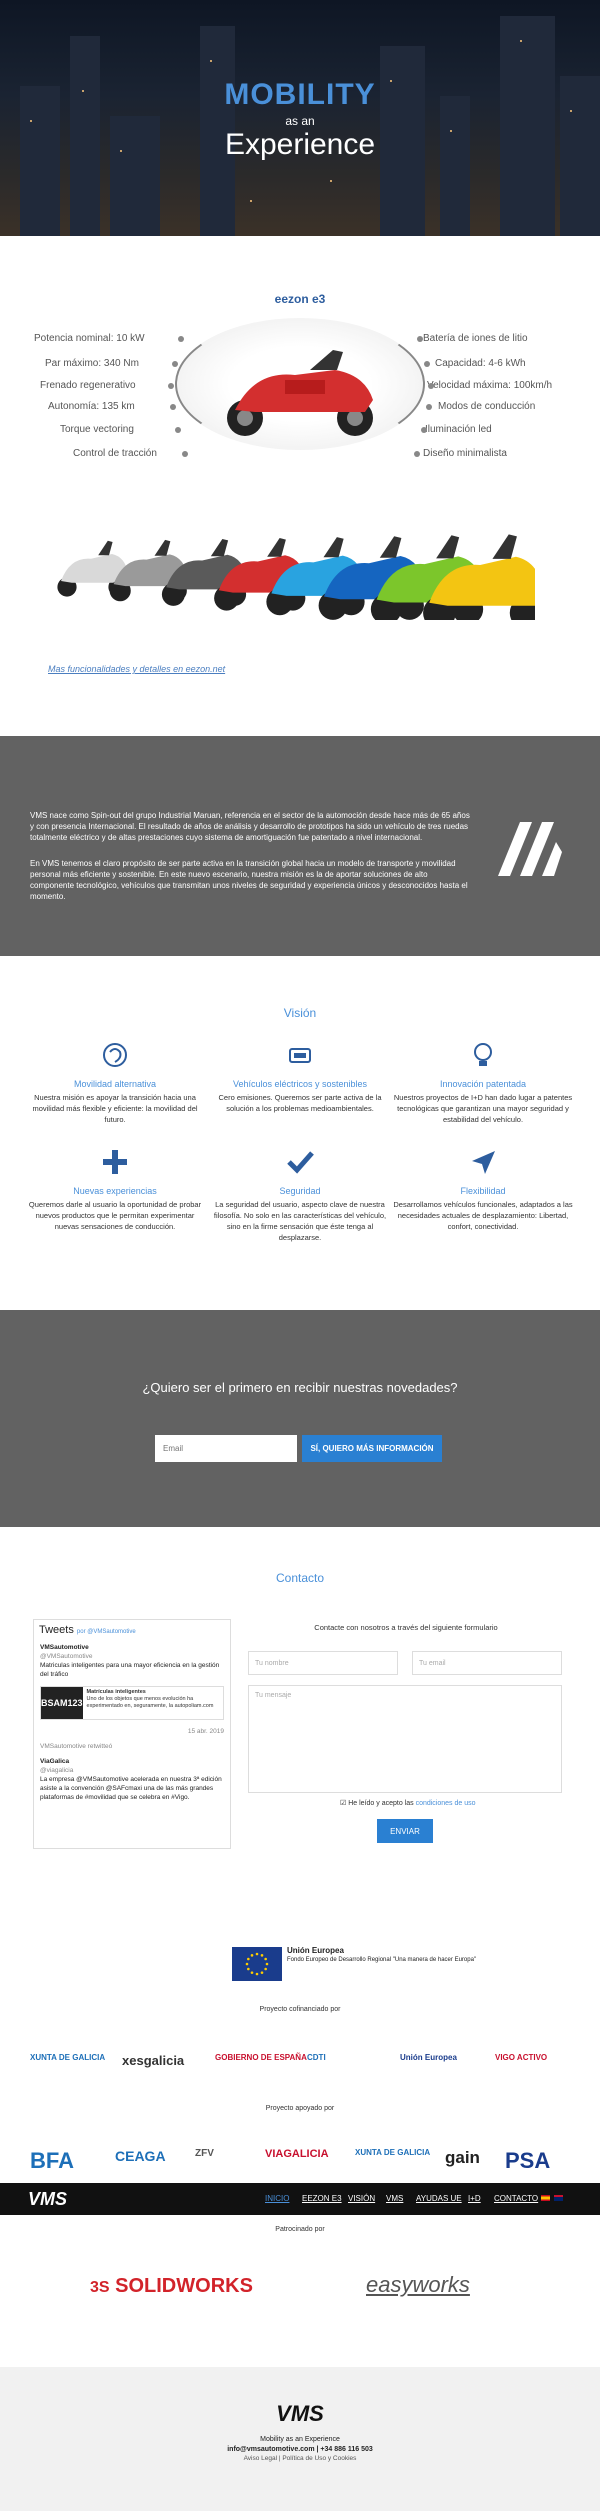 The image size is (600, 2511). Describe the element at coordinates (277, 2198) in the screenshot. I see `nav-item-inicio: INICIO` at that location.